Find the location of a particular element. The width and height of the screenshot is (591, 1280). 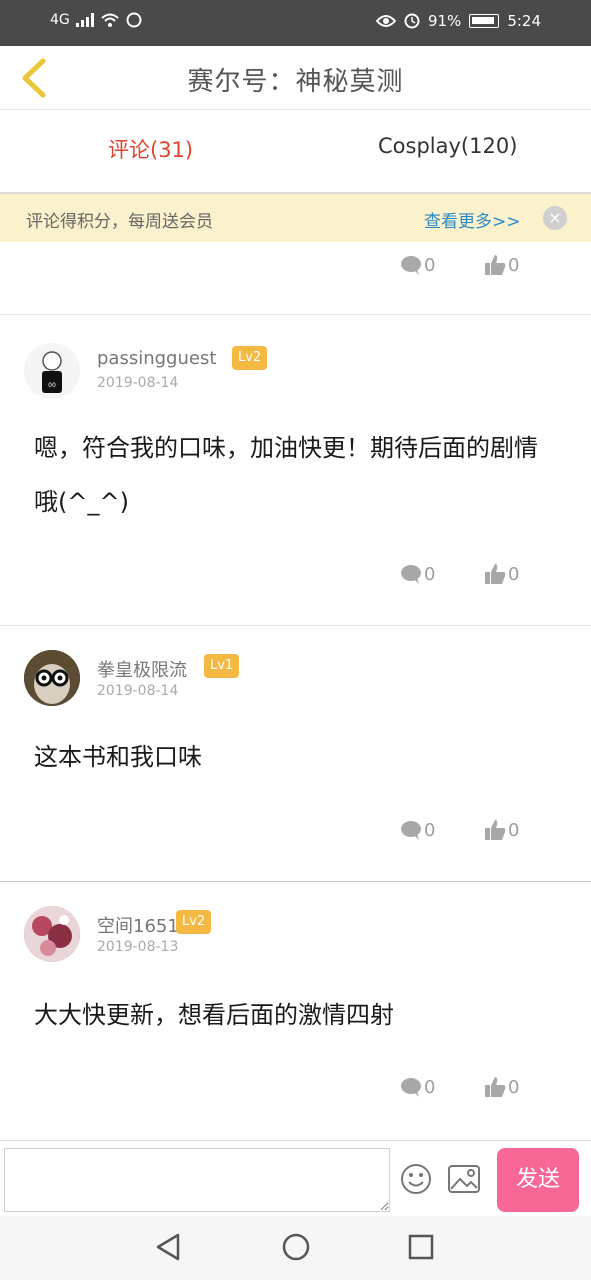

view-more-link: 查看更多>> is located at coordinates (472, 219).